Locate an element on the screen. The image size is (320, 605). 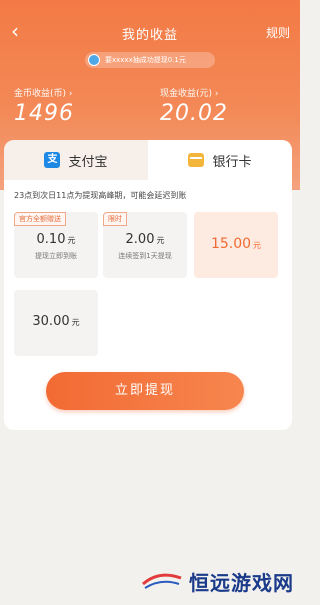
watermark: 恒远游戏网 is located at coordinates (216, 581).